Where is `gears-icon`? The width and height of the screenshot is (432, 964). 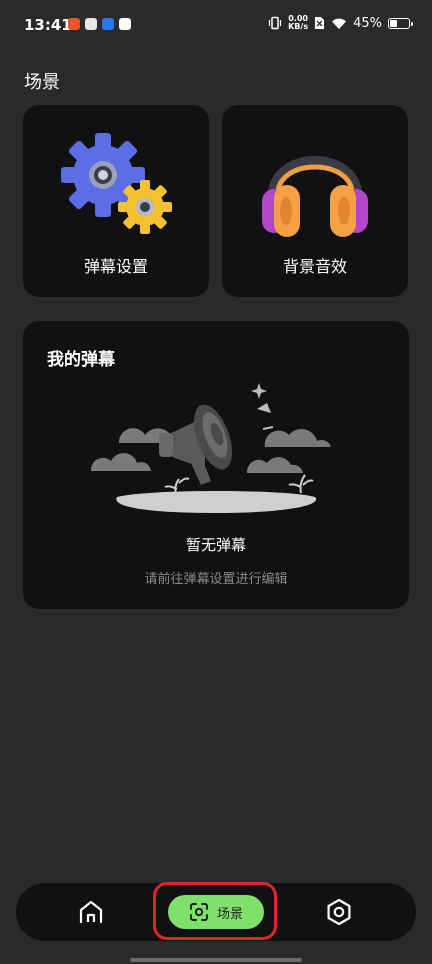 gears-icon is located at coordinates (116, 183).